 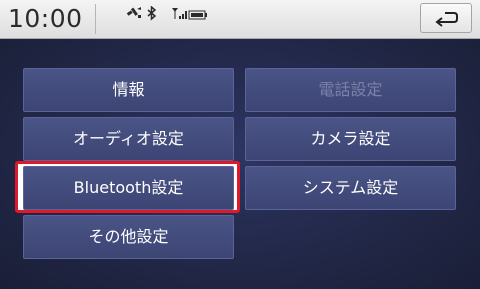 What do you see at coordinates (350, 188) in the screenshot?
I see `system-settings-button: システム設定` at bounding box center [350, 188].